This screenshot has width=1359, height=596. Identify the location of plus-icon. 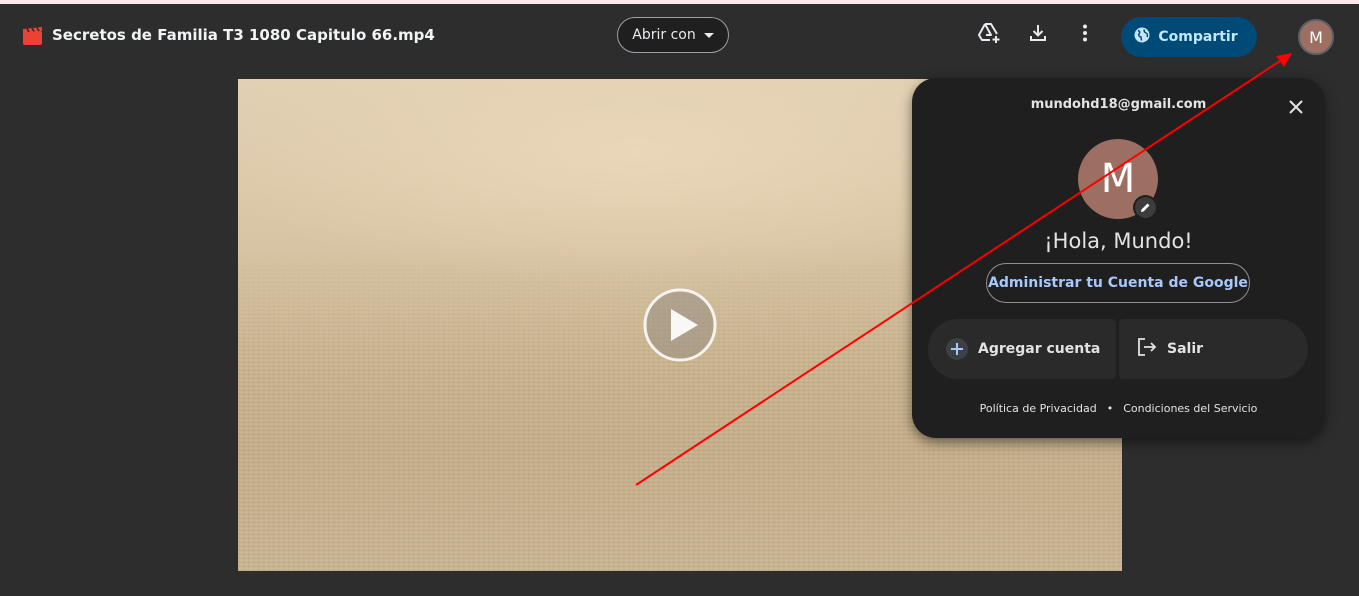
(957, 349).